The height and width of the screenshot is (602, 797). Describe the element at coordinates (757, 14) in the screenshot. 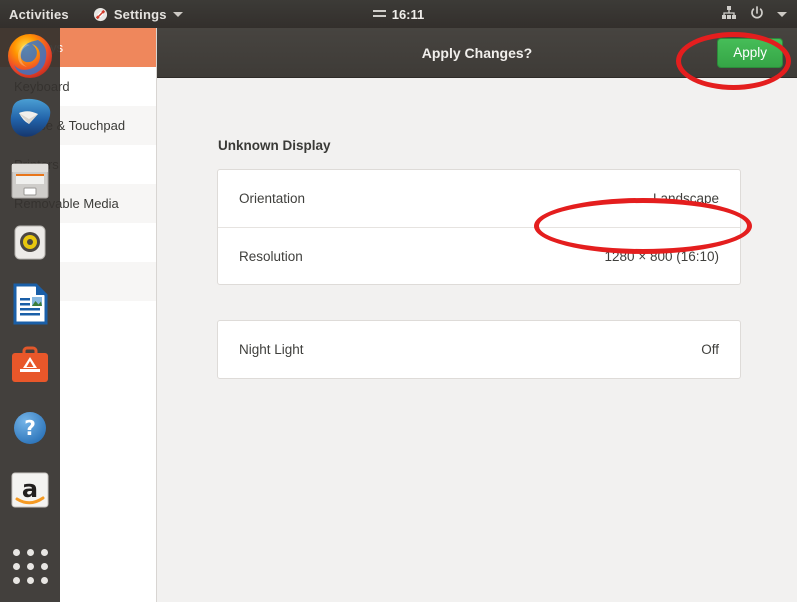

I see `power-icon` at that location.